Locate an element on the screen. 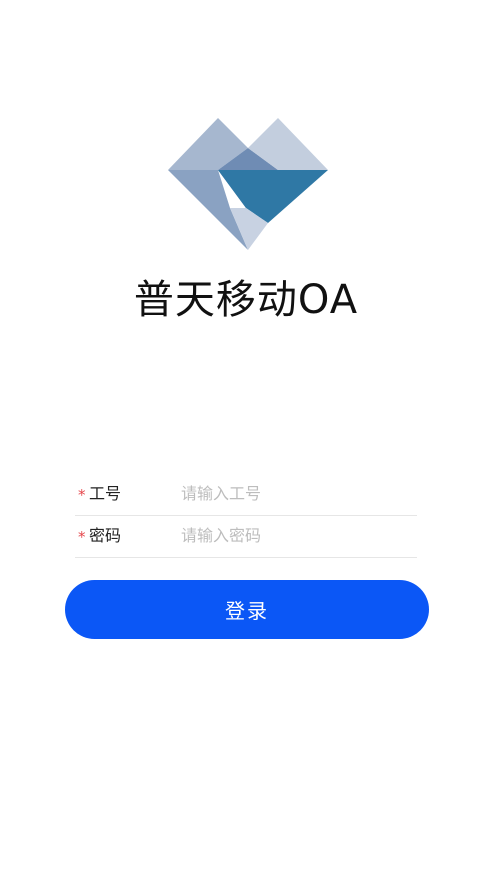  password-label: 密码 is located at coordinates (105, 535).